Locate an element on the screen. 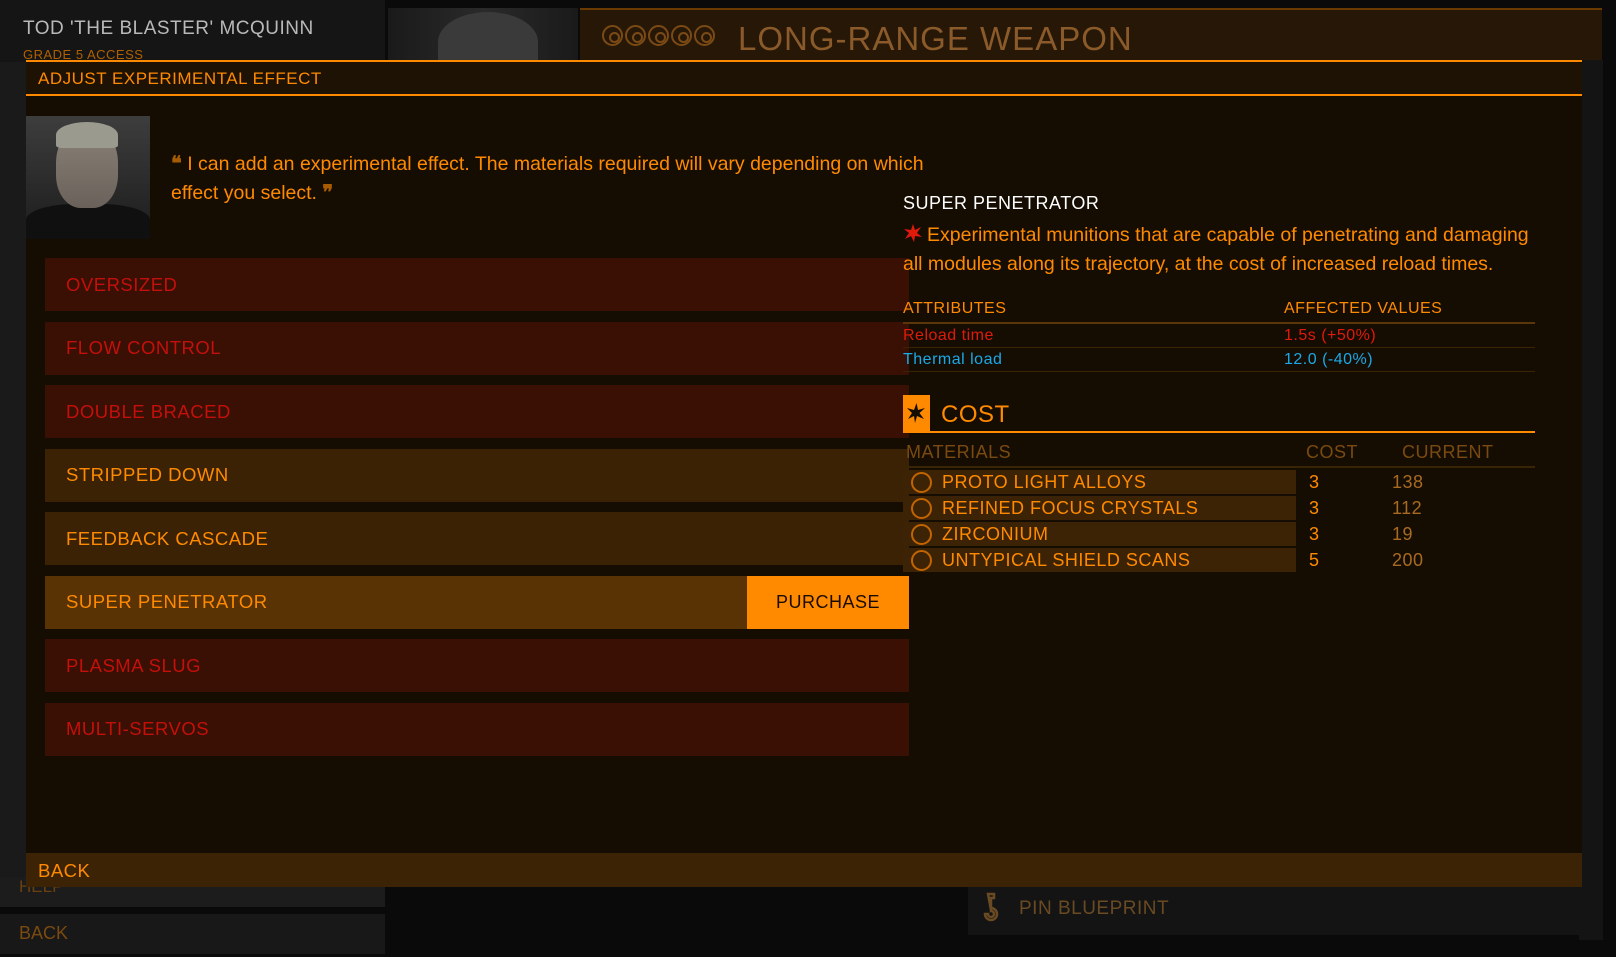 Image resolution: width=1616 pixels, height=957 pixels. material-name: ZIRCONIUM is located at coordinates (995, 533).